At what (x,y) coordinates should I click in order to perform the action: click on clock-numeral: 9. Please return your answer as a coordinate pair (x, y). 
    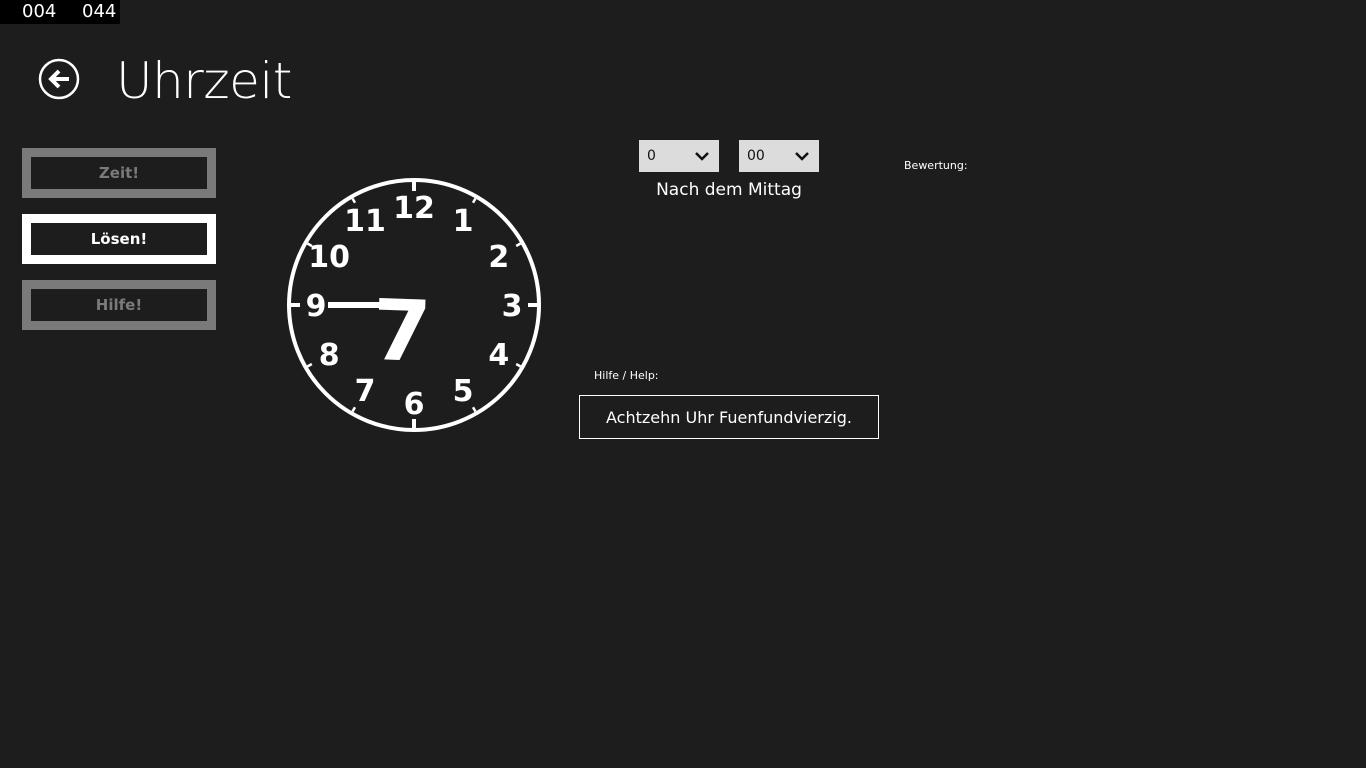
    Looking at the image, I should click on (316, 306).